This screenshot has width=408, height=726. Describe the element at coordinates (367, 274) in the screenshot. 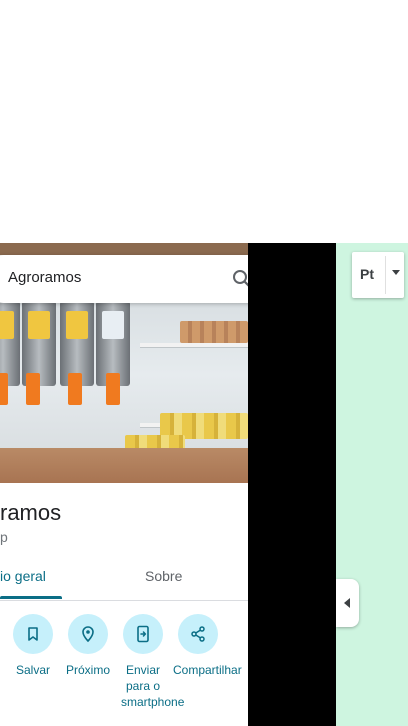

I see `layer-button-label: Pt` at that location.